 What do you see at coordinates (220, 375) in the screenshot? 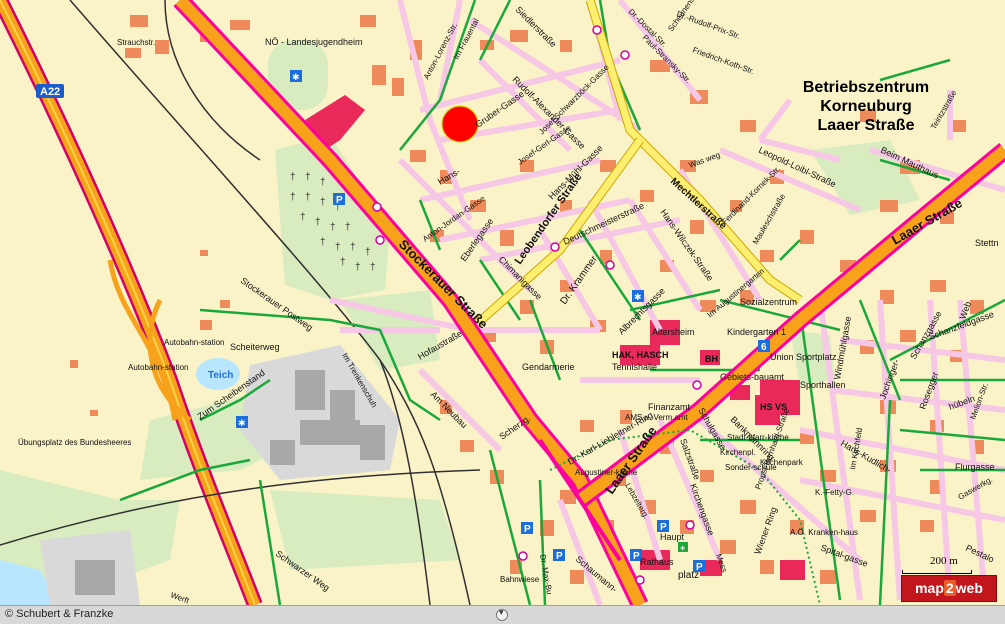
I see `label-teich: Teich` at bounding box center [220, 375].